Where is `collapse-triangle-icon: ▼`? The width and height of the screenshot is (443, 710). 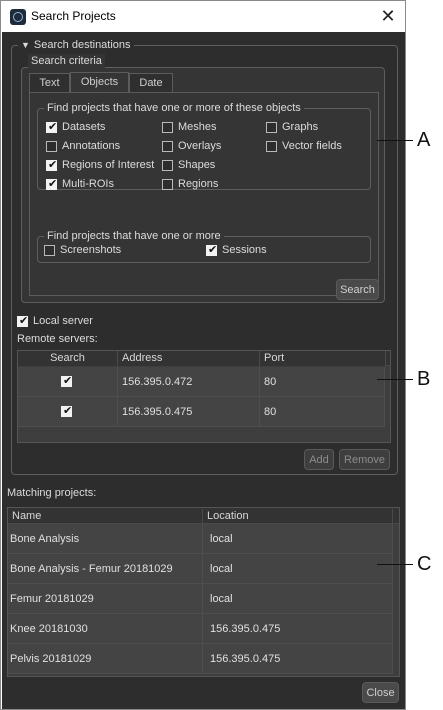
collapse-triangle-icon: ▼ is located at coordinates (25, 45).